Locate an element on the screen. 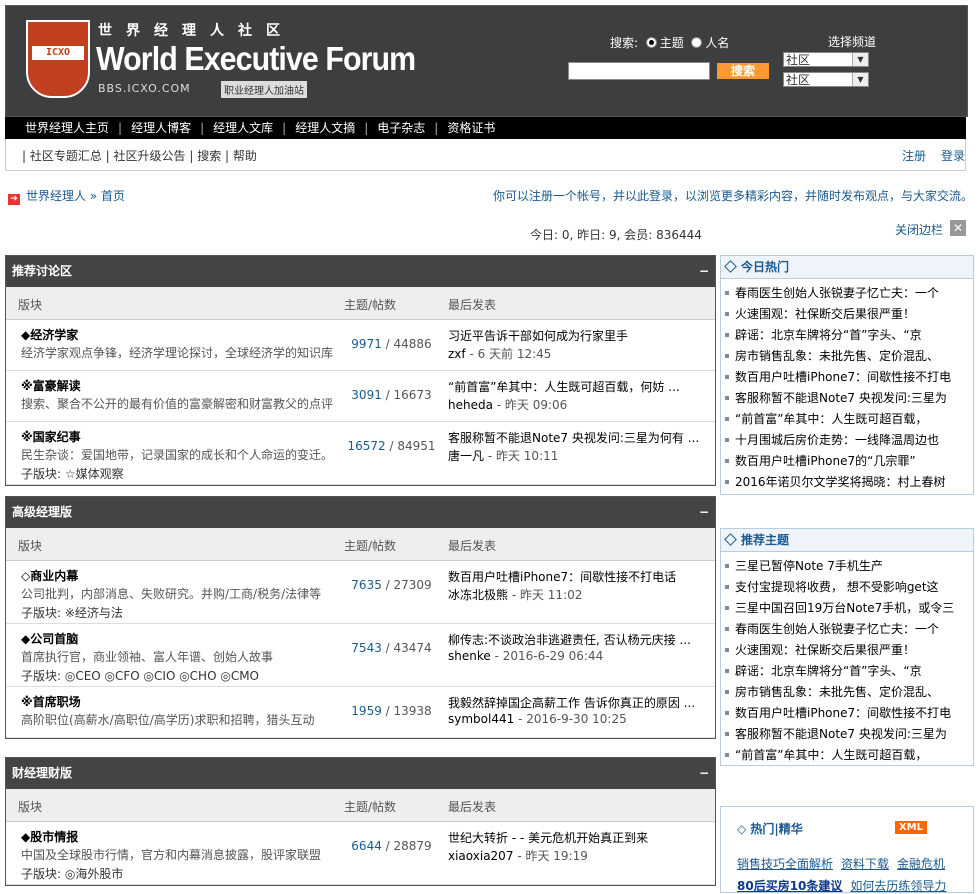 This screenshot has width=980, height=894. hot-essence-link: 资料下载 is located at coordinates (865, 864).